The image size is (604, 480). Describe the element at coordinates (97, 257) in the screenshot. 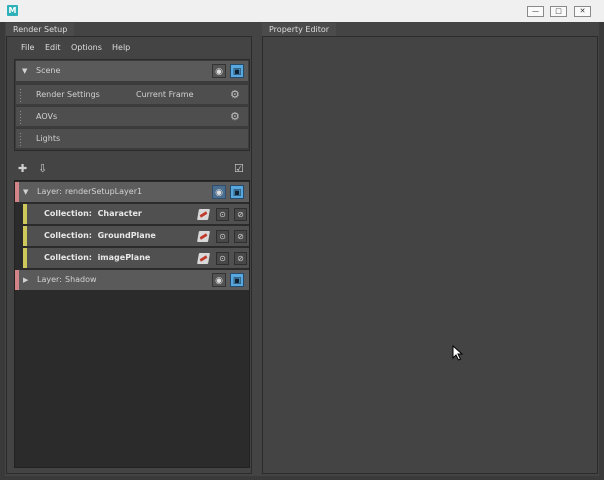

I see `collection-label: Collection: imagePlane` at that location.